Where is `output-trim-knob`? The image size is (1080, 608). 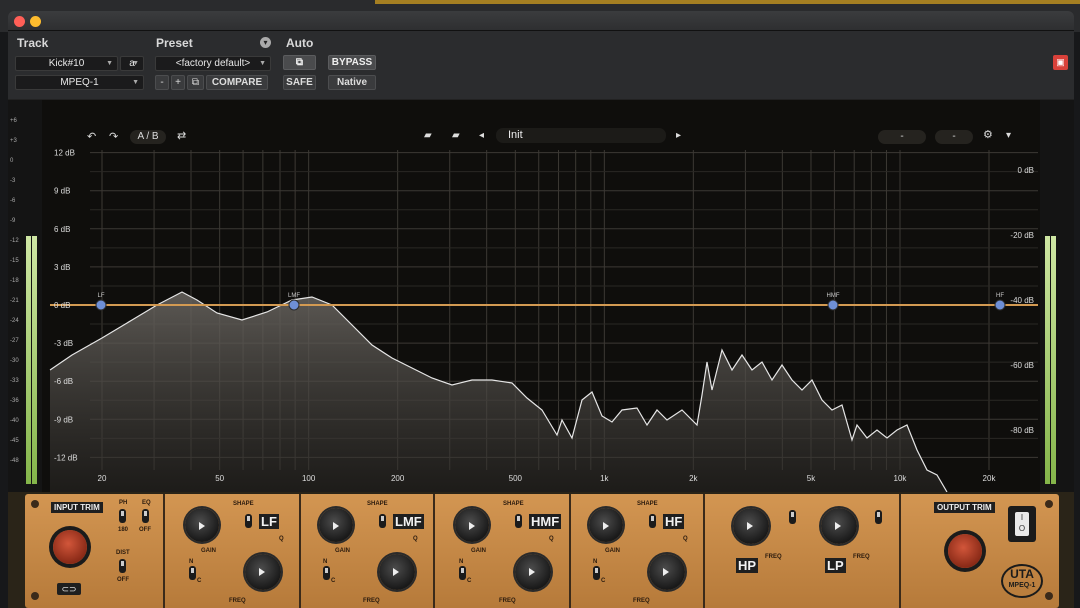
output-trim-knob is located at coordinates (965, 551).